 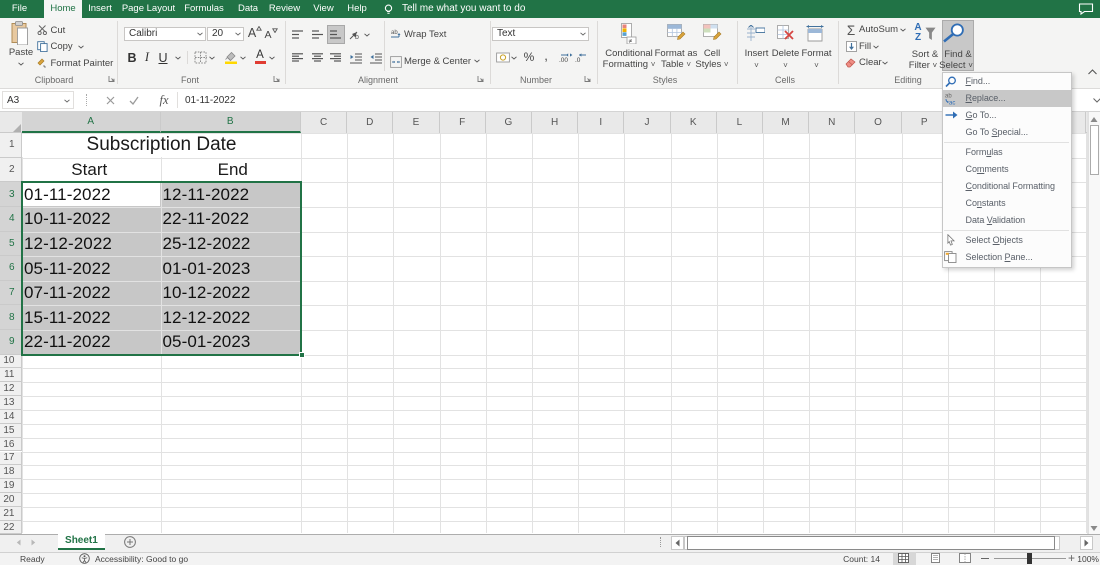 I want to click on svg-text: b, so click(x=357, y=37).